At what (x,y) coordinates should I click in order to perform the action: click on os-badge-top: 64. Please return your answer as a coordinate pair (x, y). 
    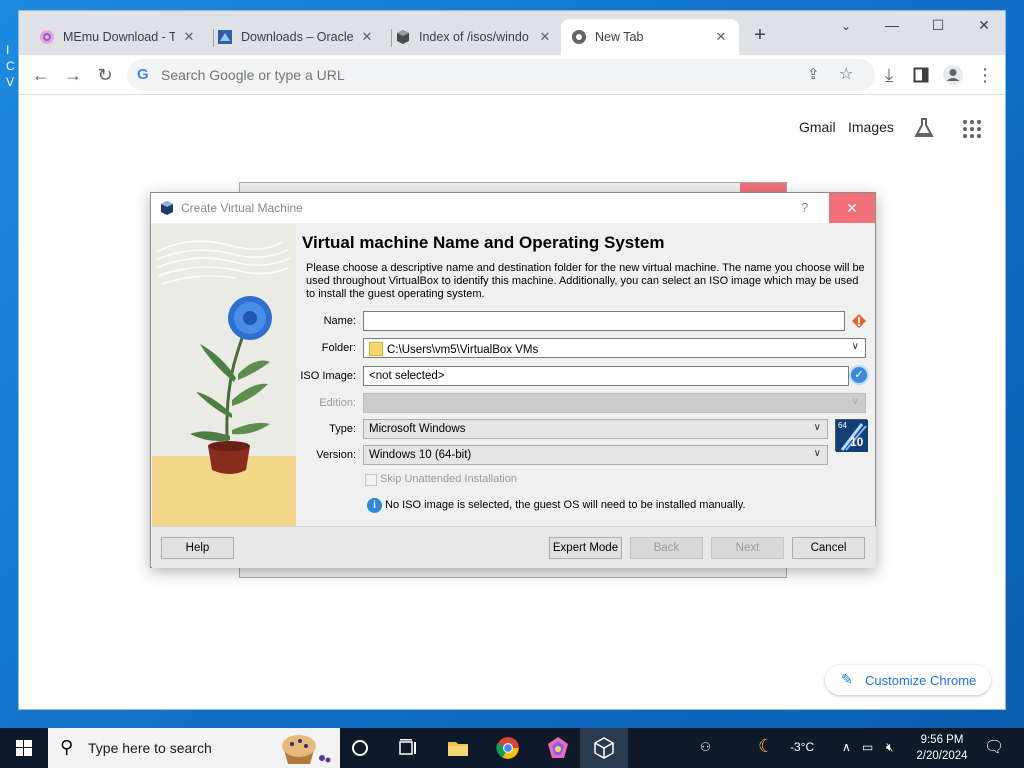
    Looking at the image, I should click on (842, 425).